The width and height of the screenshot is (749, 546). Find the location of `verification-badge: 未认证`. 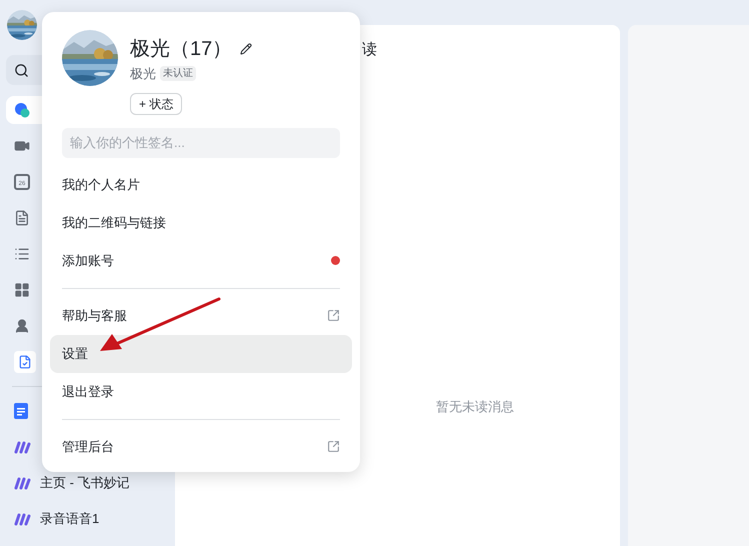

verification-badge: 未认证 is located at coordinates (178, 74).